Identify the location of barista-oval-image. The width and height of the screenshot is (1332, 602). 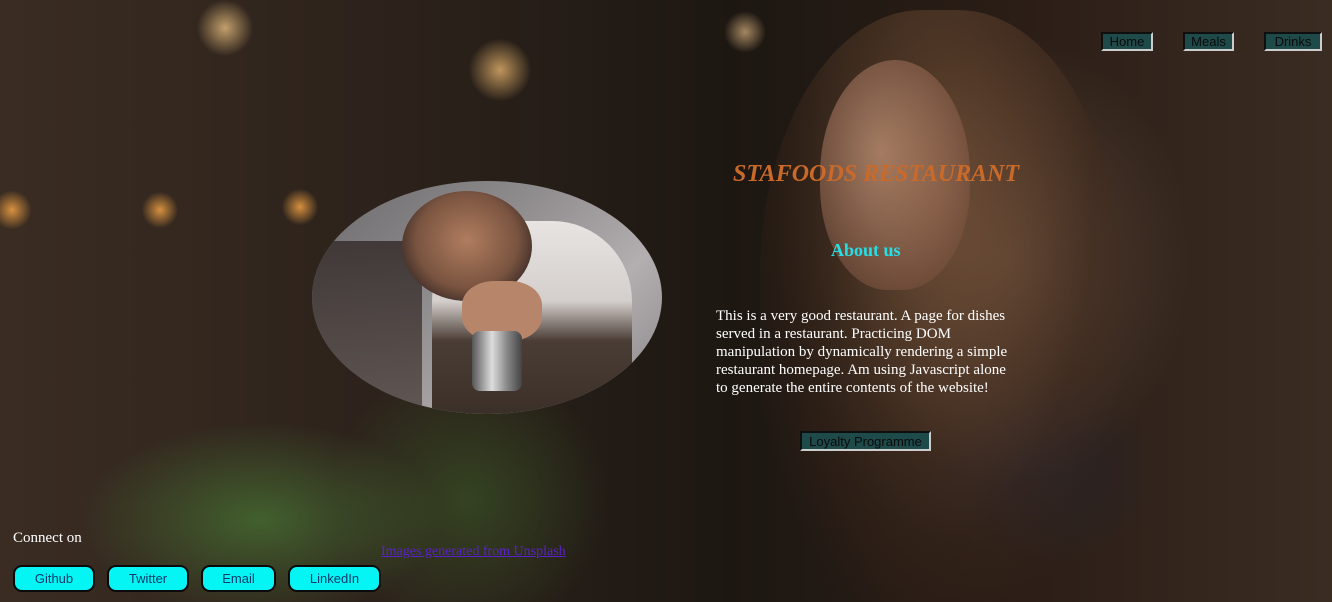
(487, 297).